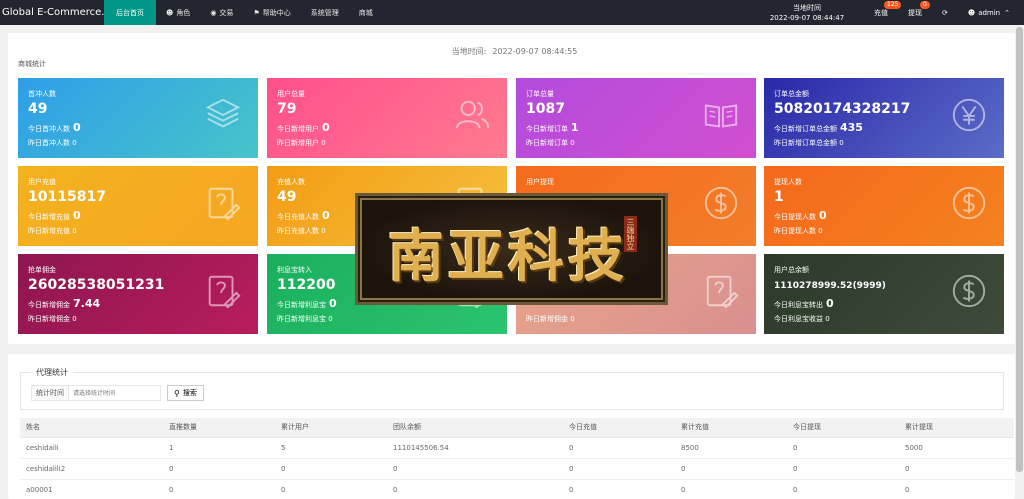 Image resolution: width=1024 pixels, height=499 pixels. What do you see at coordinates (183, 12) in the screenshot?
I see `nav-role-label: 角色` at bounding box center [183, 12].